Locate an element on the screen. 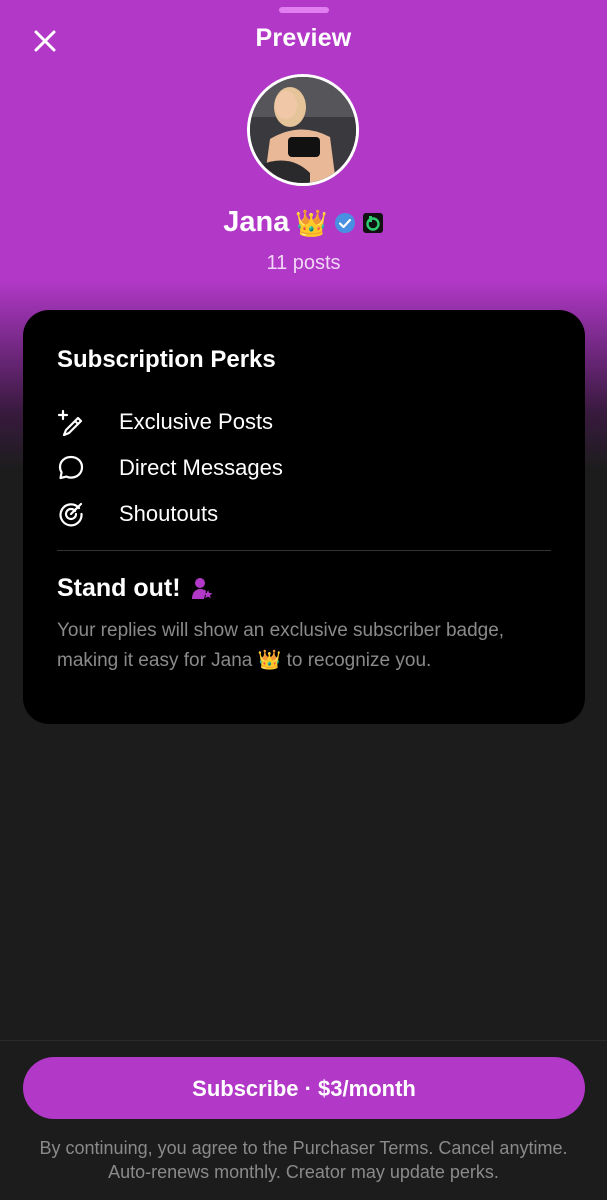  avatar-photo is located at coordinates (303, 130).